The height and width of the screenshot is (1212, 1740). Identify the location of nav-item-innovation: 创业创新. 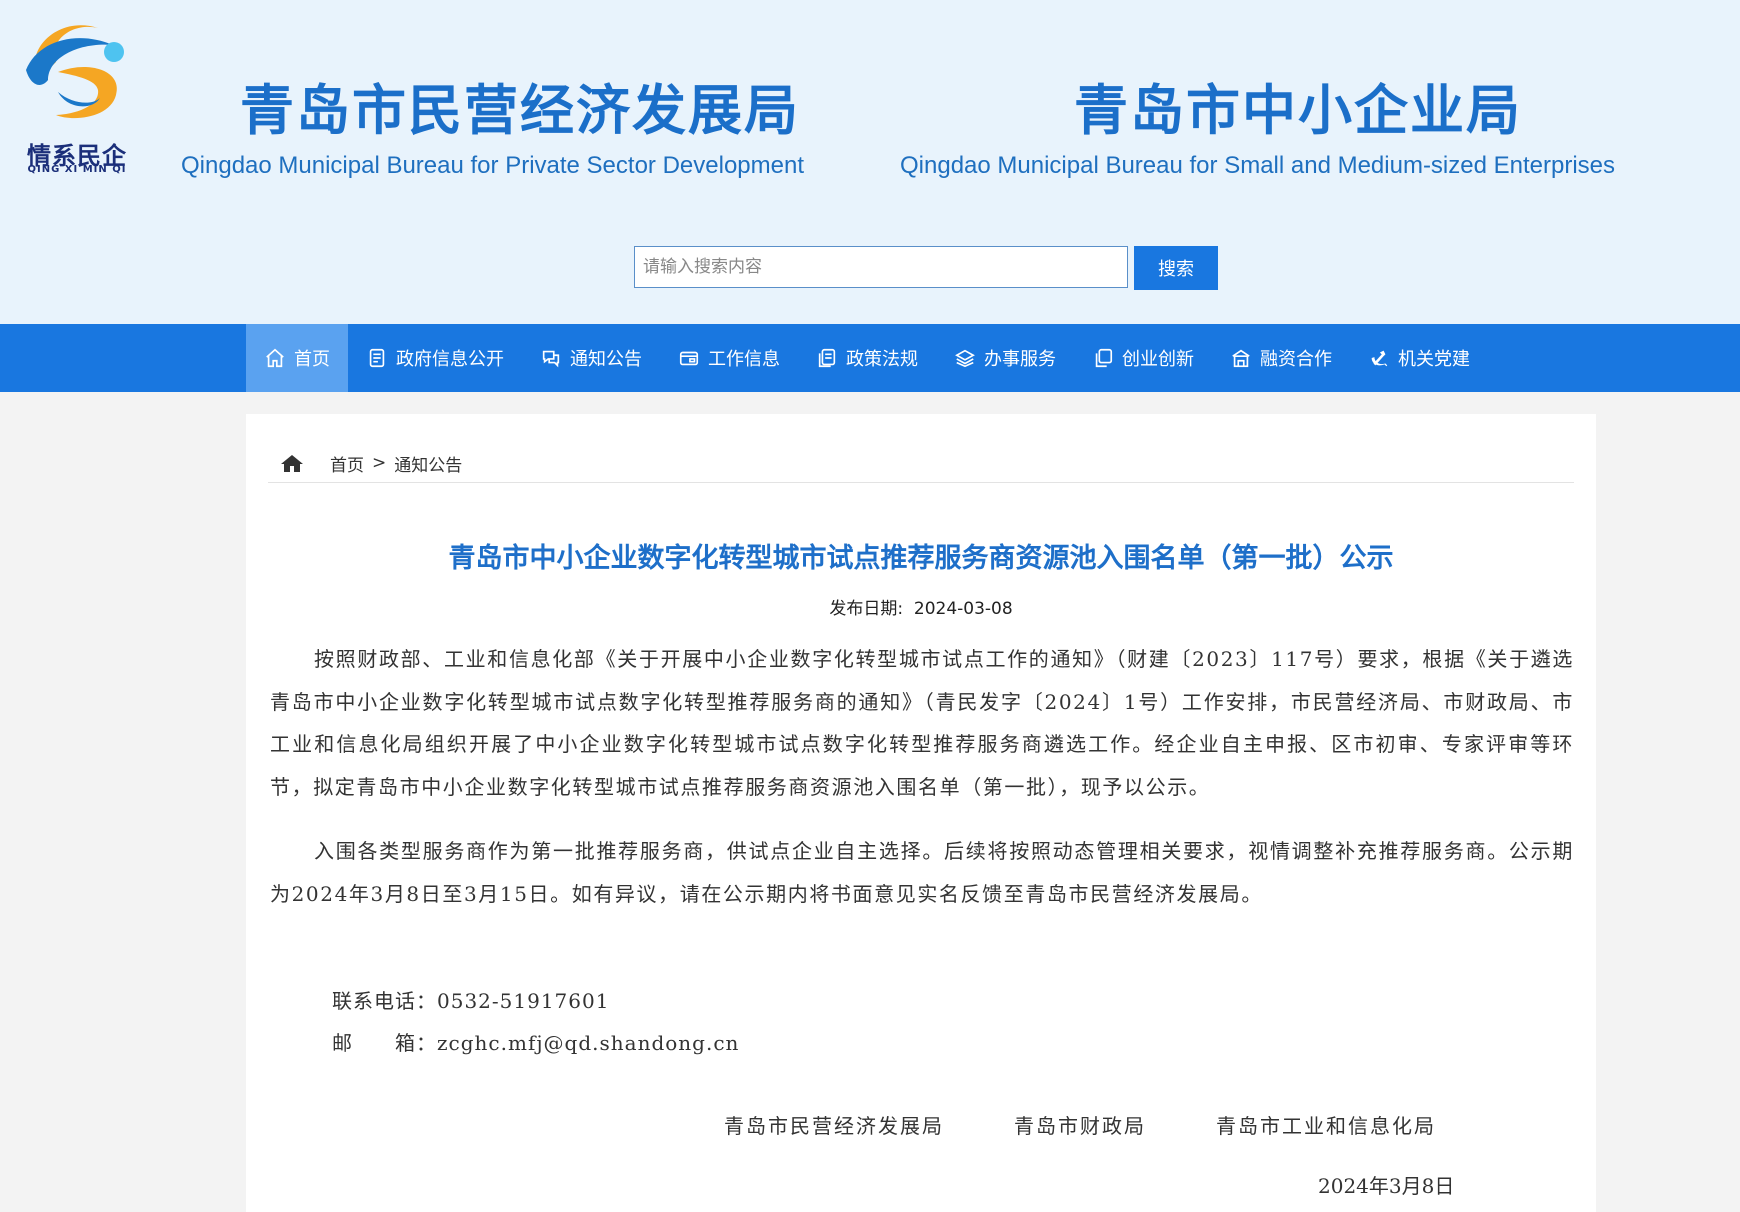
(1143, 358).